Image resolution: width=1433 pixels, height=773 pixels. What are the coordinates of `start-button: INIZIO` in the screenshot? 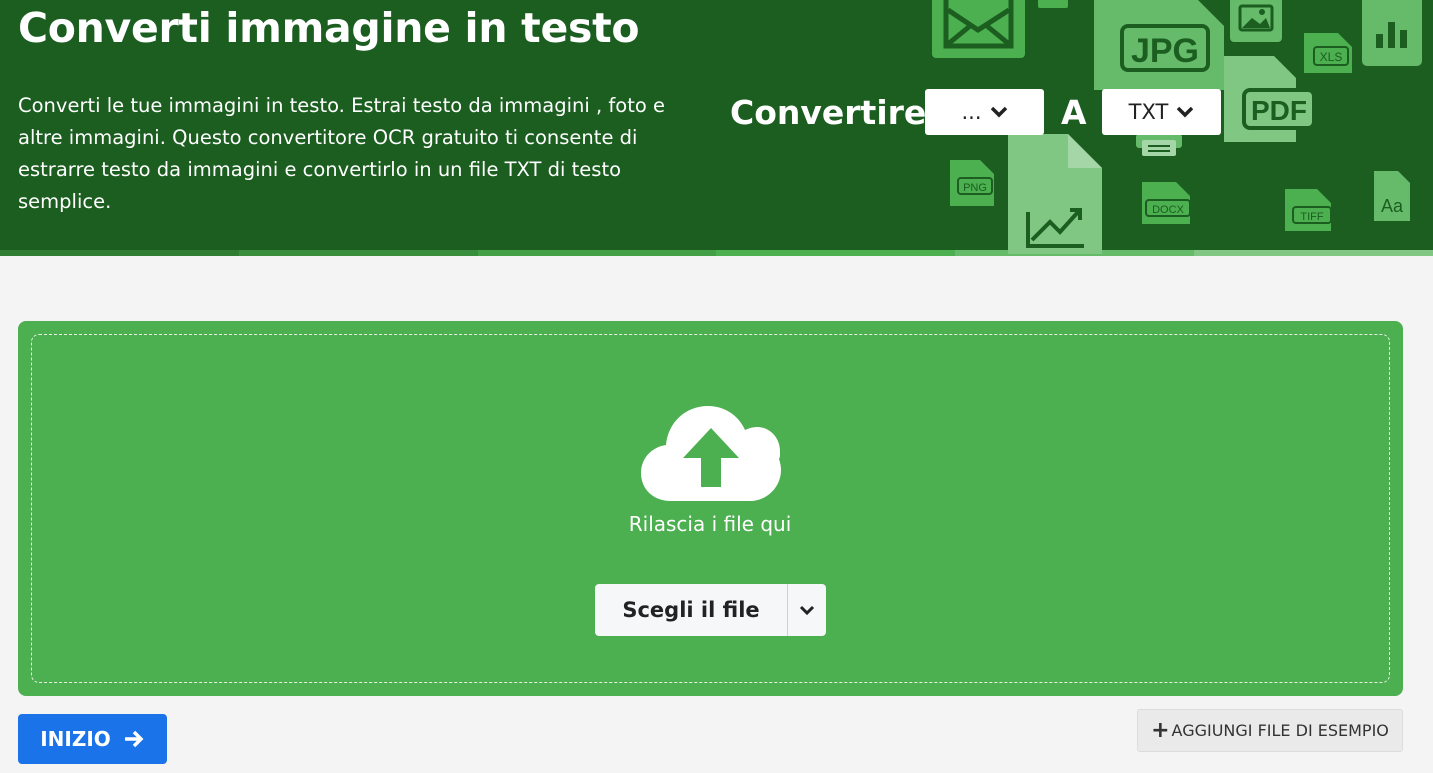 It's located at (92, 739).